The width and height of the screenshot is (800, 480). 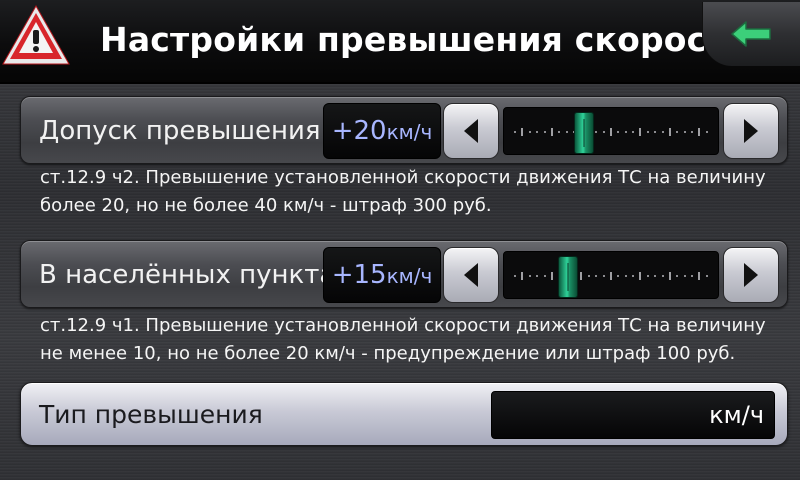 I want to click on tolerance-increase-button, so click(x=751, y=131).